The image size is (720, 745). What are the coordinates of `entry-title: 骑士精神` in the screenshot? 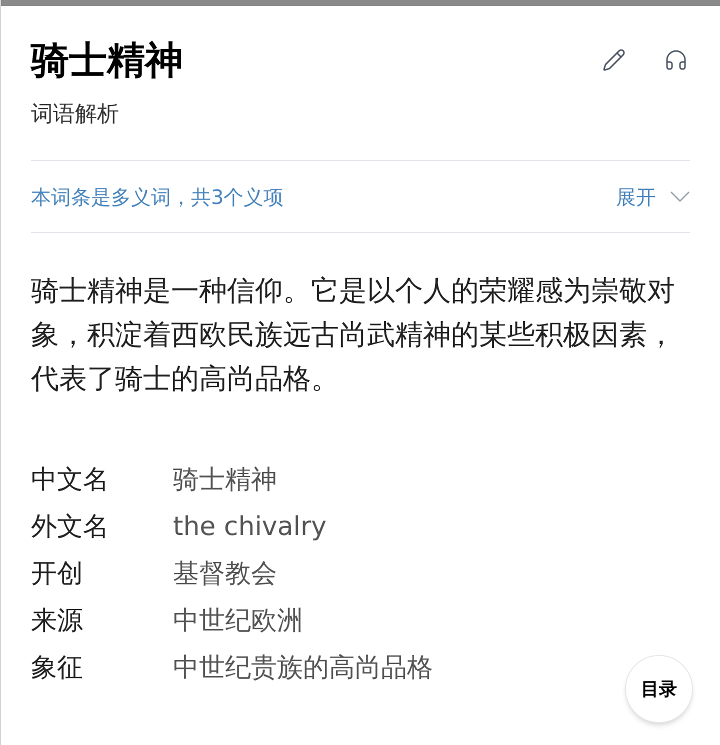 It's located at (107, 60).